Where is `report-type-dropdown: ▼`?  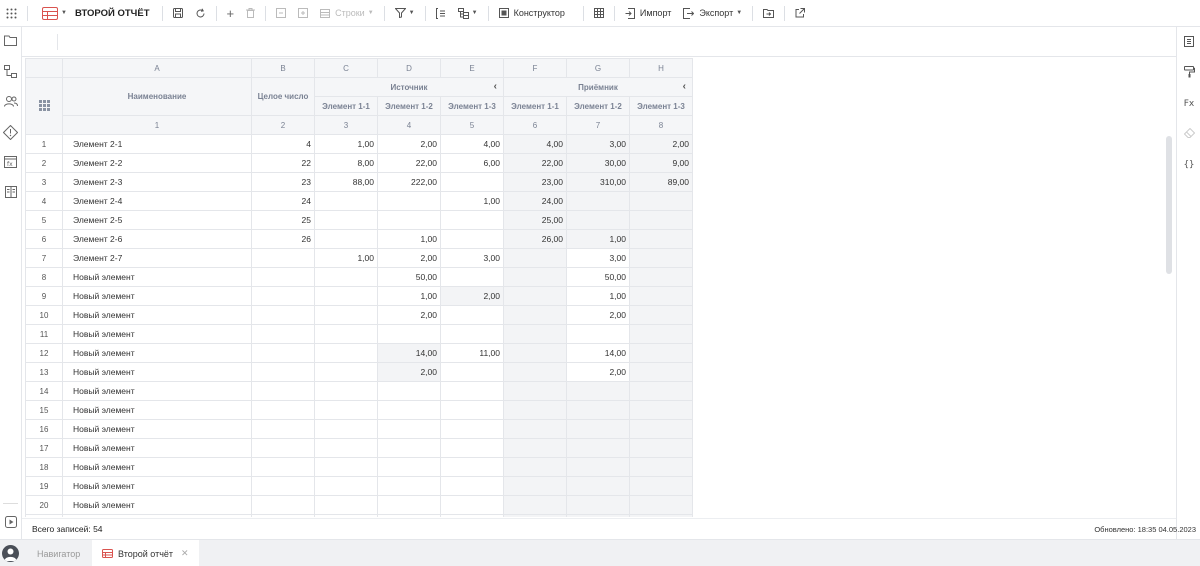
report-type-dropdown: ▼ is located at coordinates (51, 13).